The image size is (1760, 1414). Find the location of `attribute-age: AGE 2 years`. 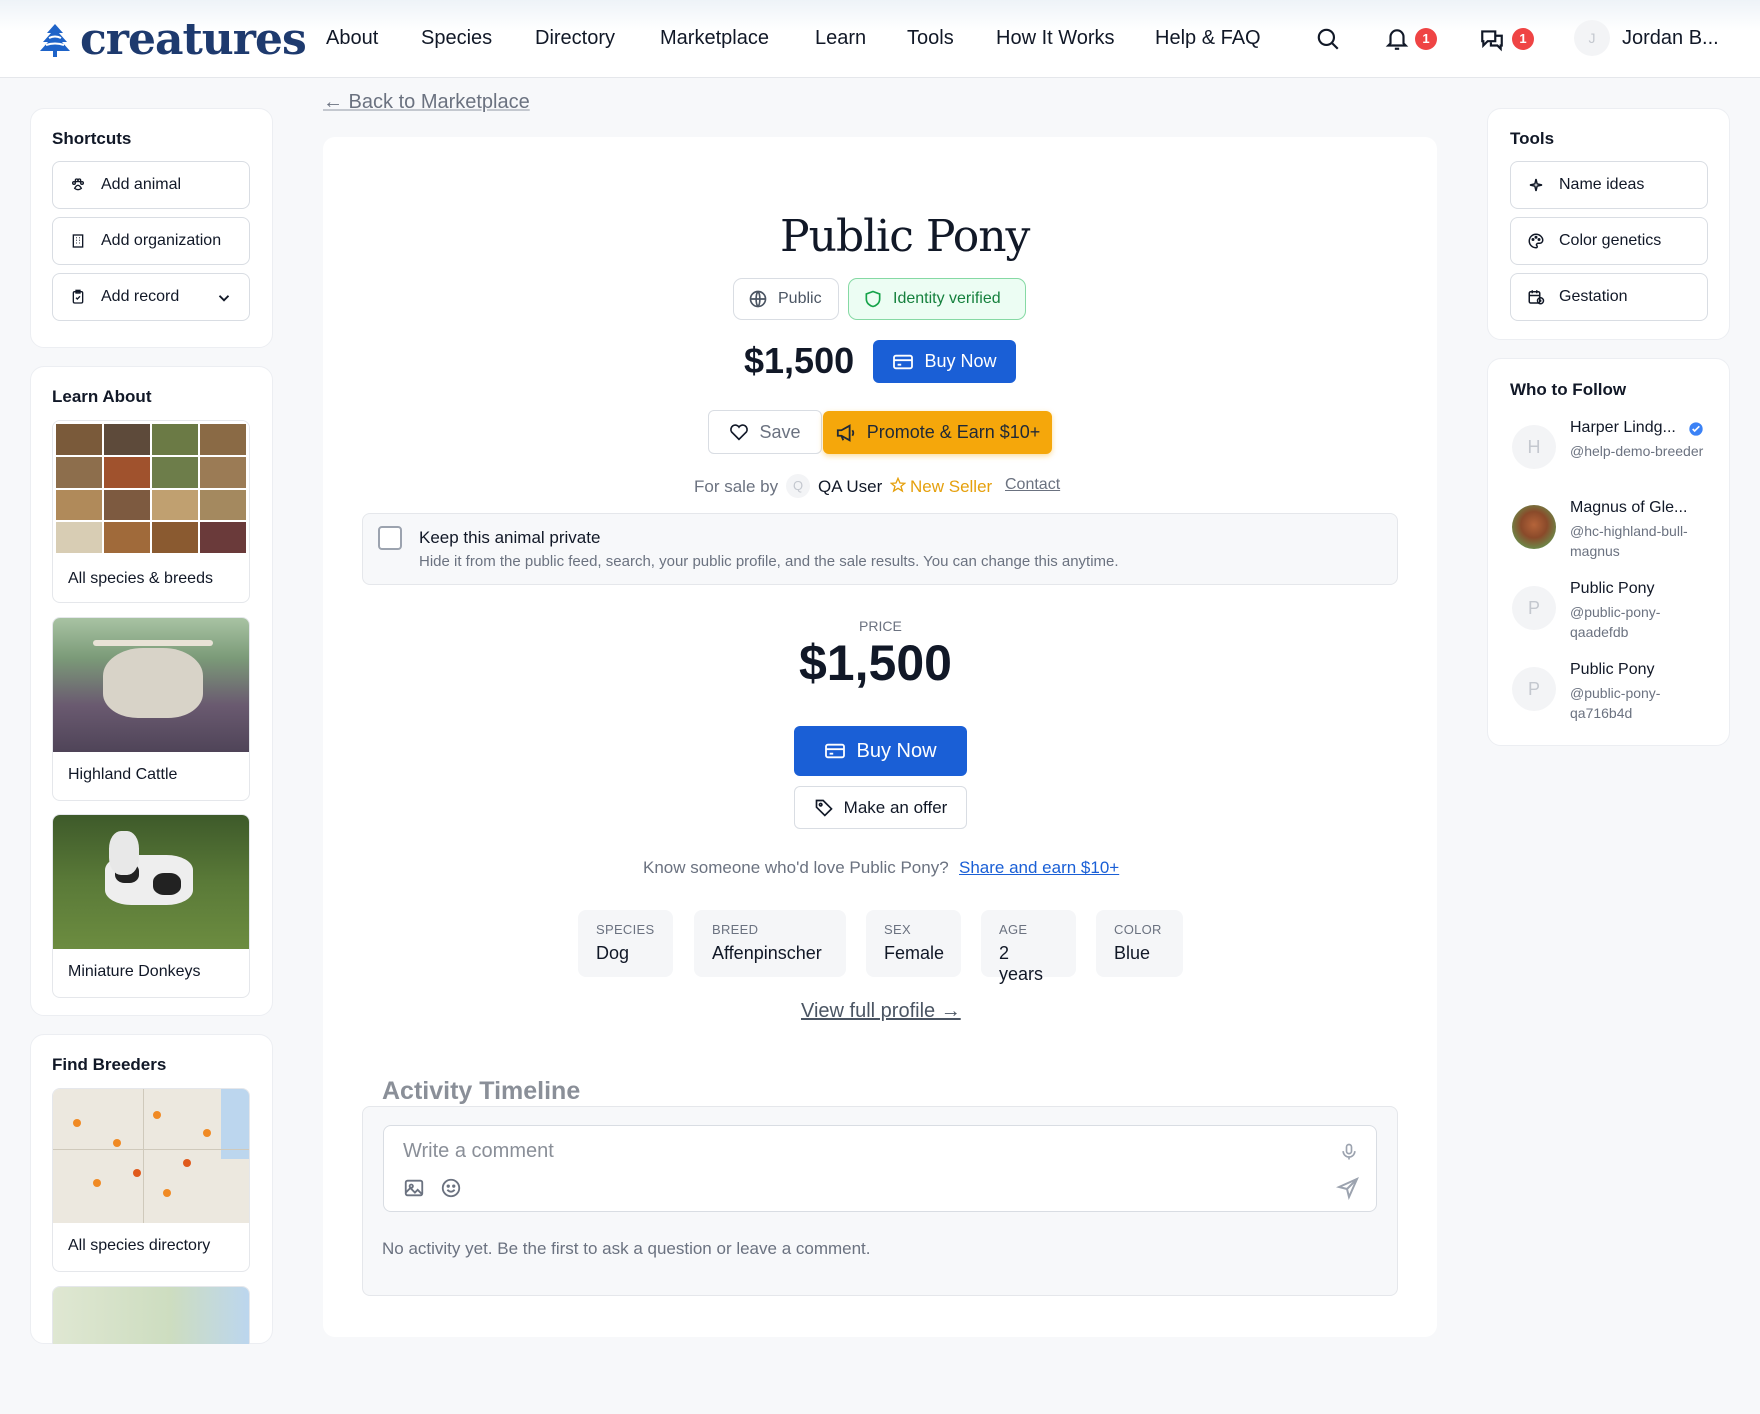

attribute-age: AGE 2 years is located at coordinates (1028, 947).